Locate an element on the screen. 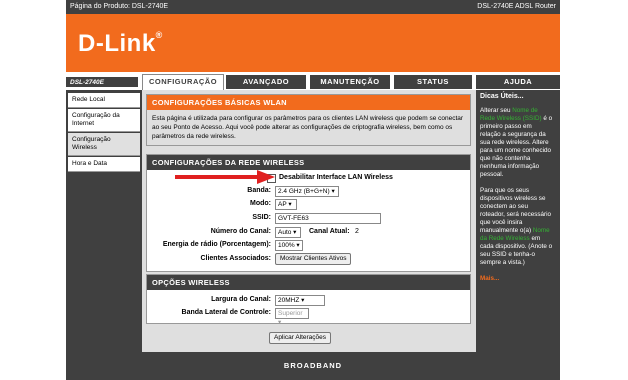 The height and width of the screenshot is (380, 628). basic-settings-title: CONFIGURAÇÕES BÁSICAS WLAN is located at coordinates (308, 102).